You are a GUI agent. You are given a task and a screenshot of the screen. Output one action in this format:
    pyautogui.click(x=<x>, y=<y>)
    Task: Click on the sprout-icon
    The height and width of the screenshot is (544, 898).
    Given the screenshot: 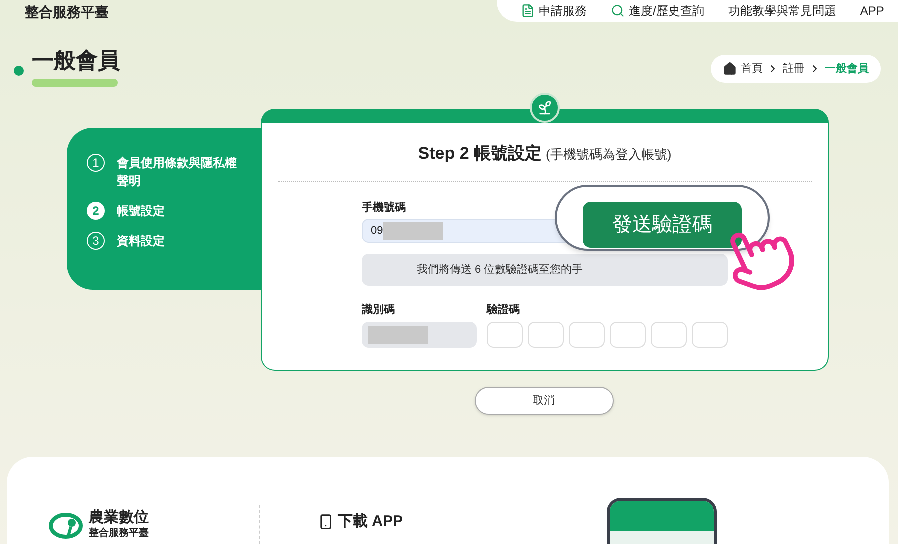 What is the action you would take?
    pyautogui.click(x=545, y=108)
    